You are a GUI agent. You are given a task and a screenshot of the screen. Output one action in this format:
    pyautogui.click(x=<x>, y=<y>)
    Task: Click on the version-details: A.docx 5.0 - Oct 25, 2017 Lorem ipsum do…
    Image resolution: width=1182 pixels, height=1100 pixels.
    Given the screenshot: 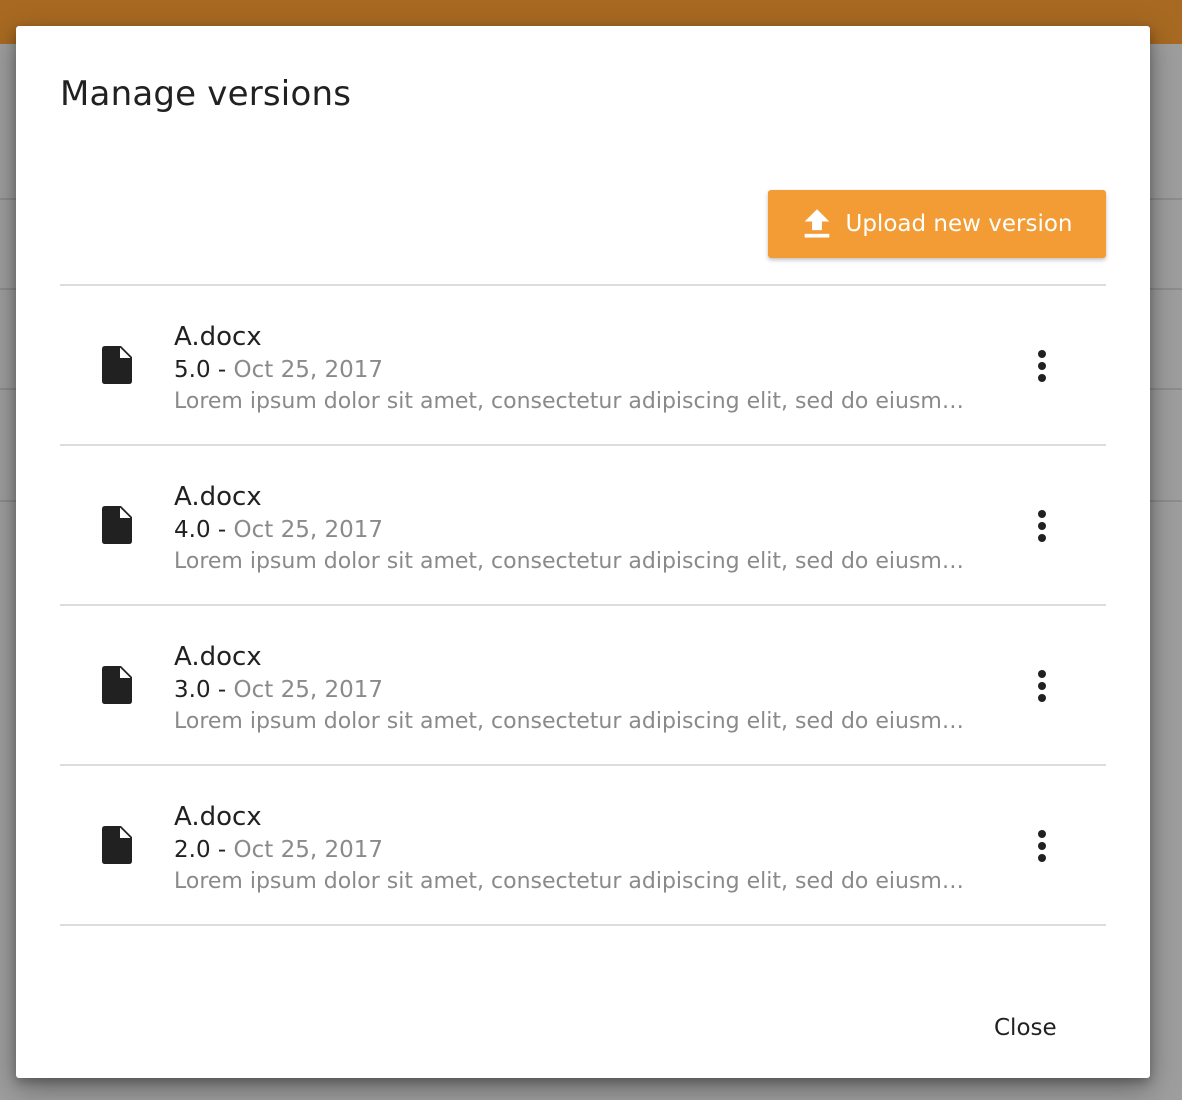 What is the action you would take?
    pyautogui.click(x=574, y=369)
    